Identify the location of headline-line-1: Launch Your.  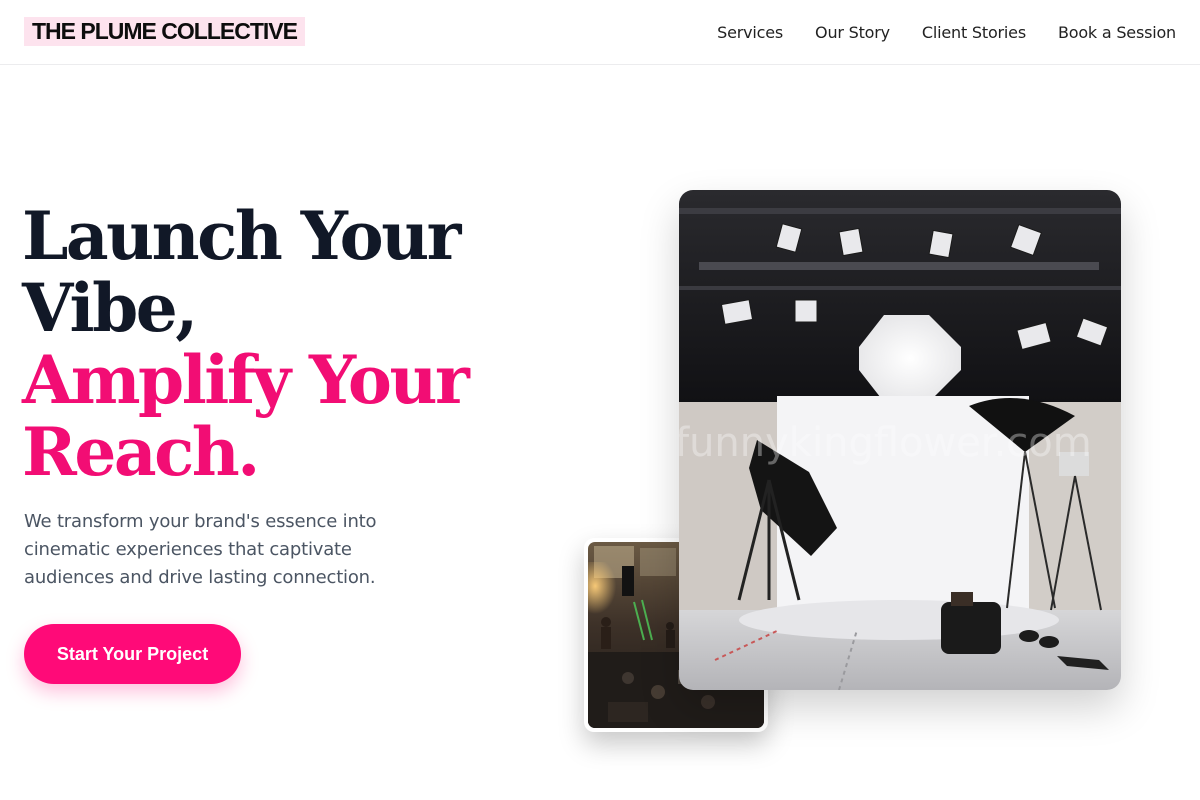
(241, 236).